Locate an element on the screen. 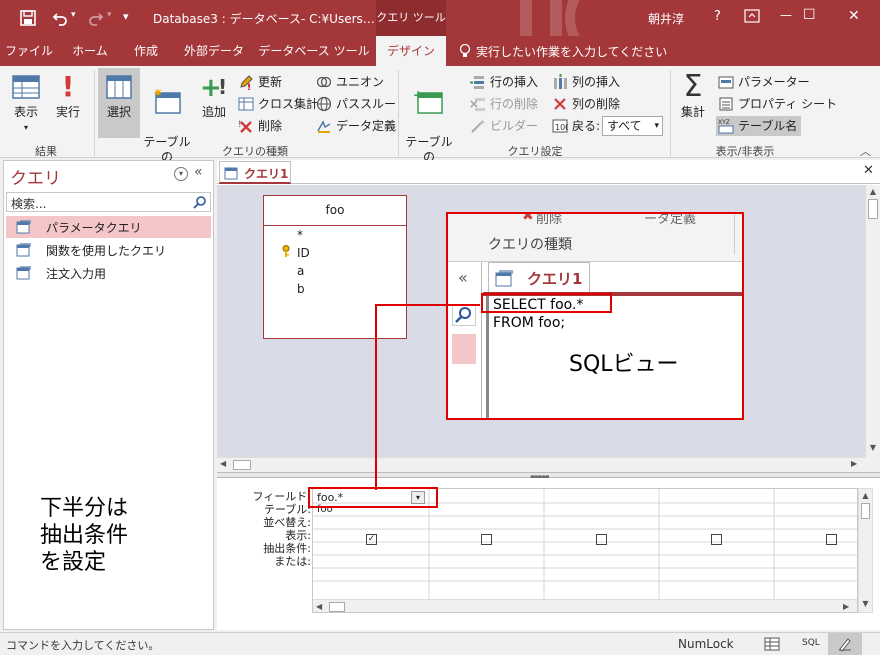  datasheet-view-switch-icon is located at coordinates (772, 644).